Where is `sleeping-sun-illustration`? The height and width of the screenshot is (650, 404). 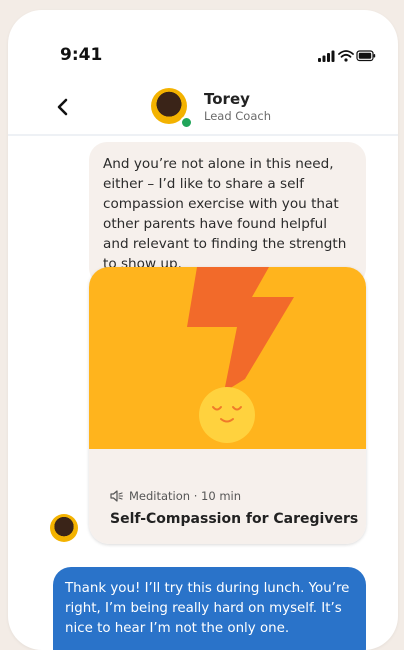 sleeping-sun-illustration is located at coordinates (227, 415).